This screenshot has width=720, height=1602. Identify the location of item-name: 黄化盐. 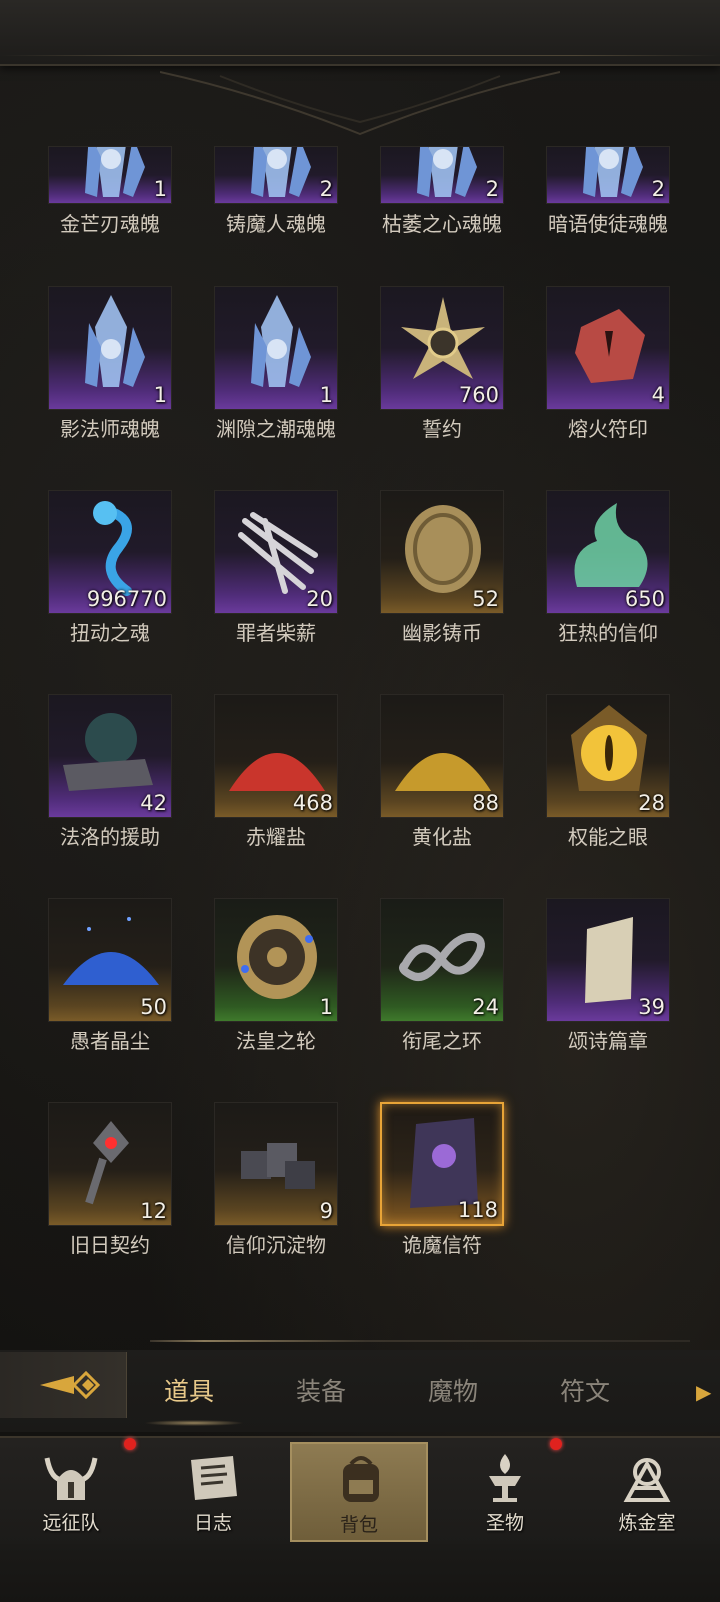
(442, 837).